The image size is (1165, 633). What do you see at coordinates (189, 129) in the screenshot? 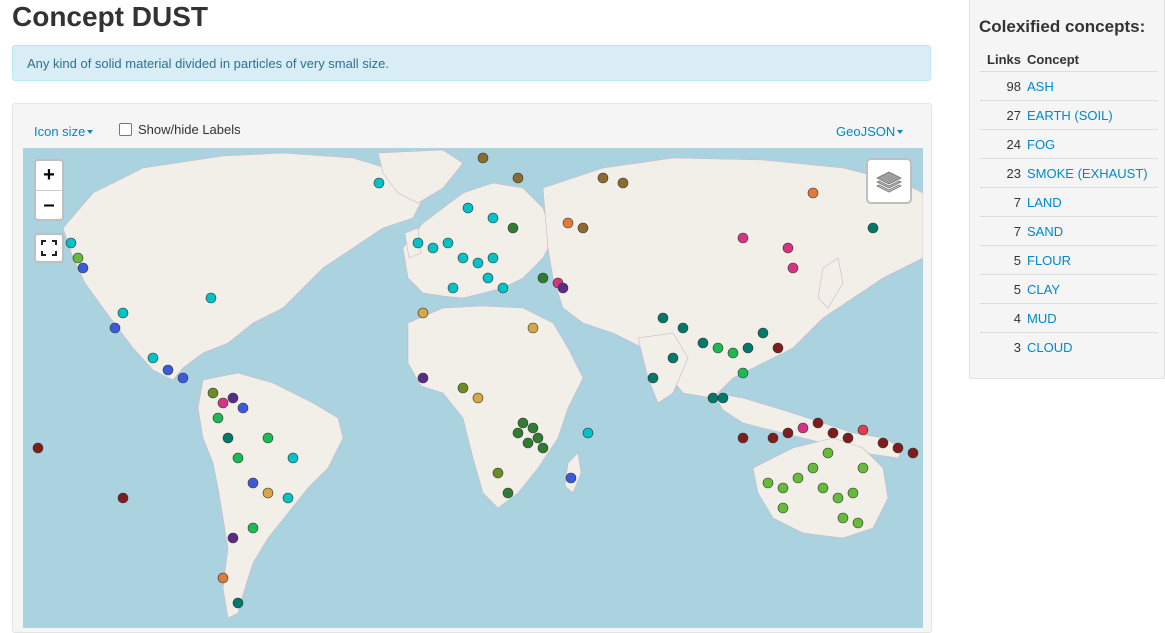
I see `show-labels-label: Show/hide Labels` at bounding box center [189, 129].